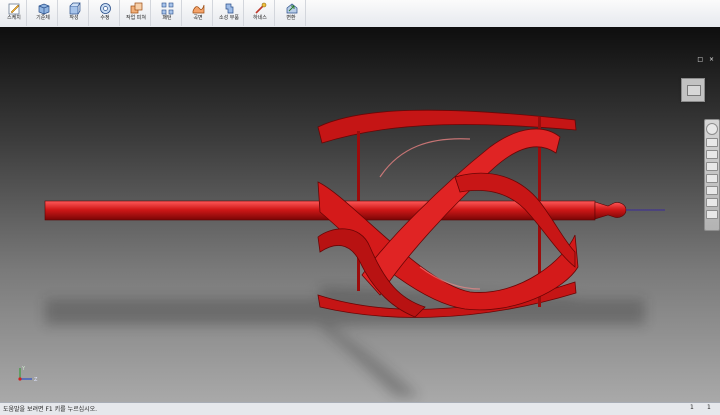 The image size is (720, 415). What do you see at coordinates (13, 9) in the screenshot?
I see `sketch-icon` at bounding box center [13, 9].